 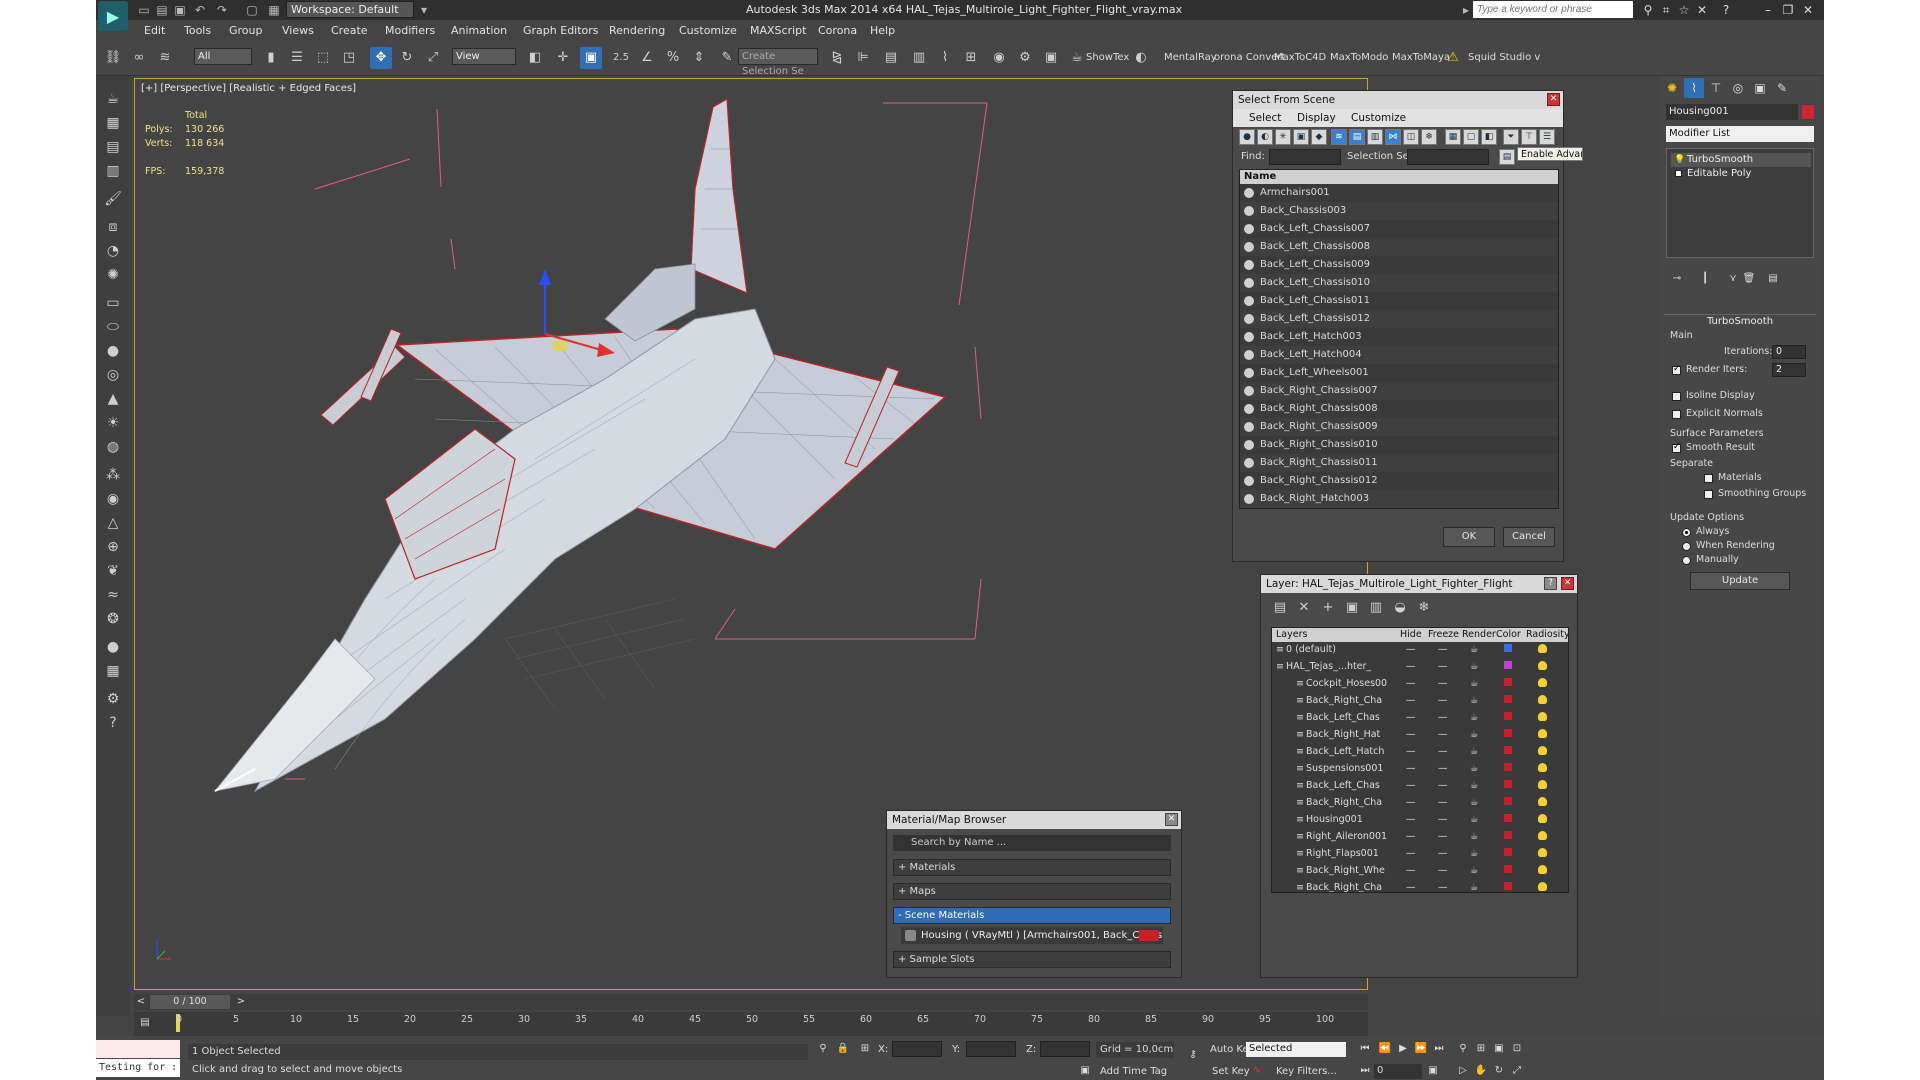 What do you see at coordinates (1499, 1071) in the screenshot?
I see `orbit-view-icon: ↻` at bounding box center [1499, 1071].